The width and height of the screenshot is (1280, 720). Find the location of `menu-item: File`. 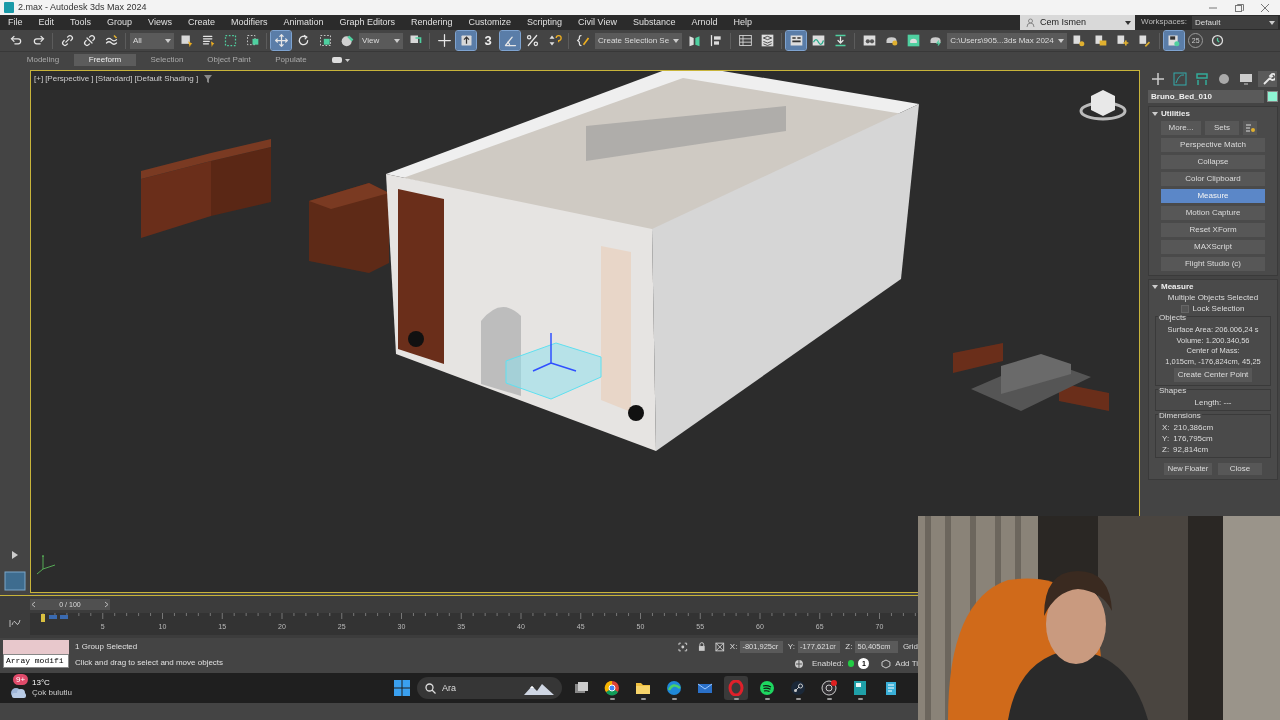

menu-item: File is located at coordinates (15, 22).